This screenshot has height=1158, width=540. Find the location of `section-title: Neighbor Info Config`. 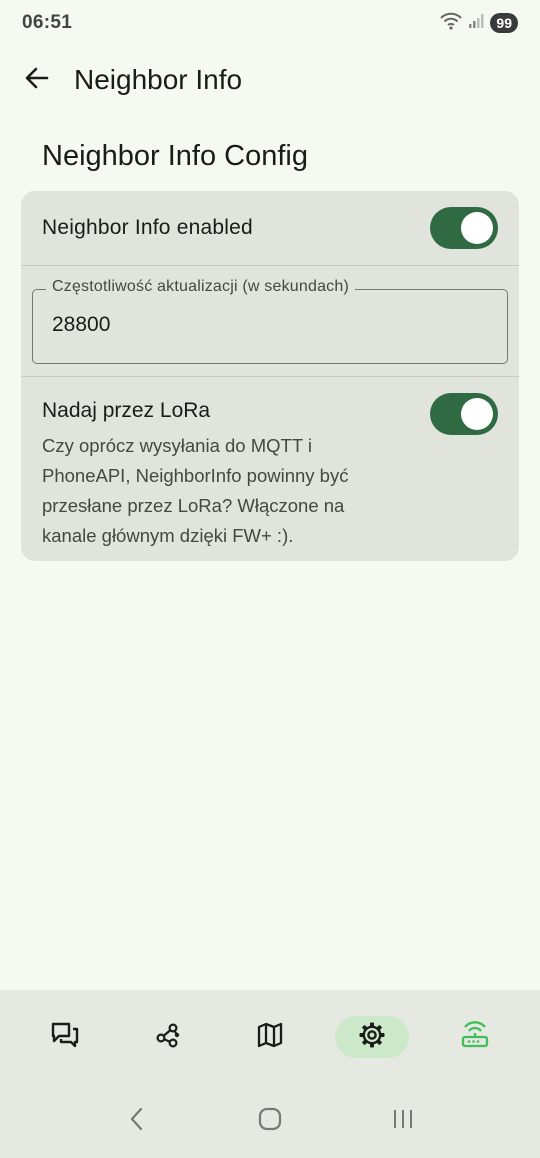

section-title: Neighbor Info Config is located at coordinates (175, 156).